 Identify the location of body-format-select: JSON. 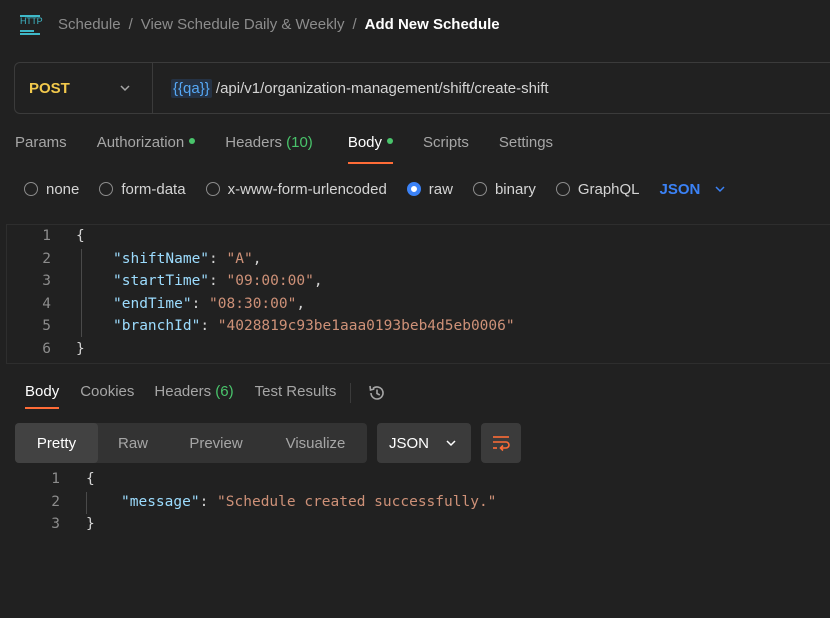
(693, 189).